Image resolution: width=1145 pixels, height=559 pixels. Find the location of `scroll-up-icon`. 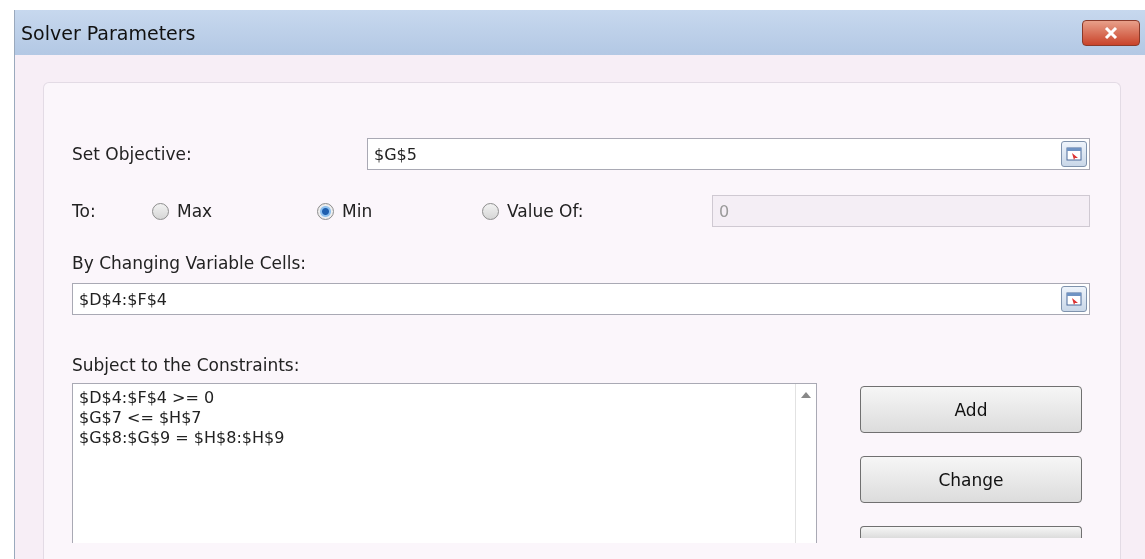

scroll-up-icon is located at coordinates (806, 395).